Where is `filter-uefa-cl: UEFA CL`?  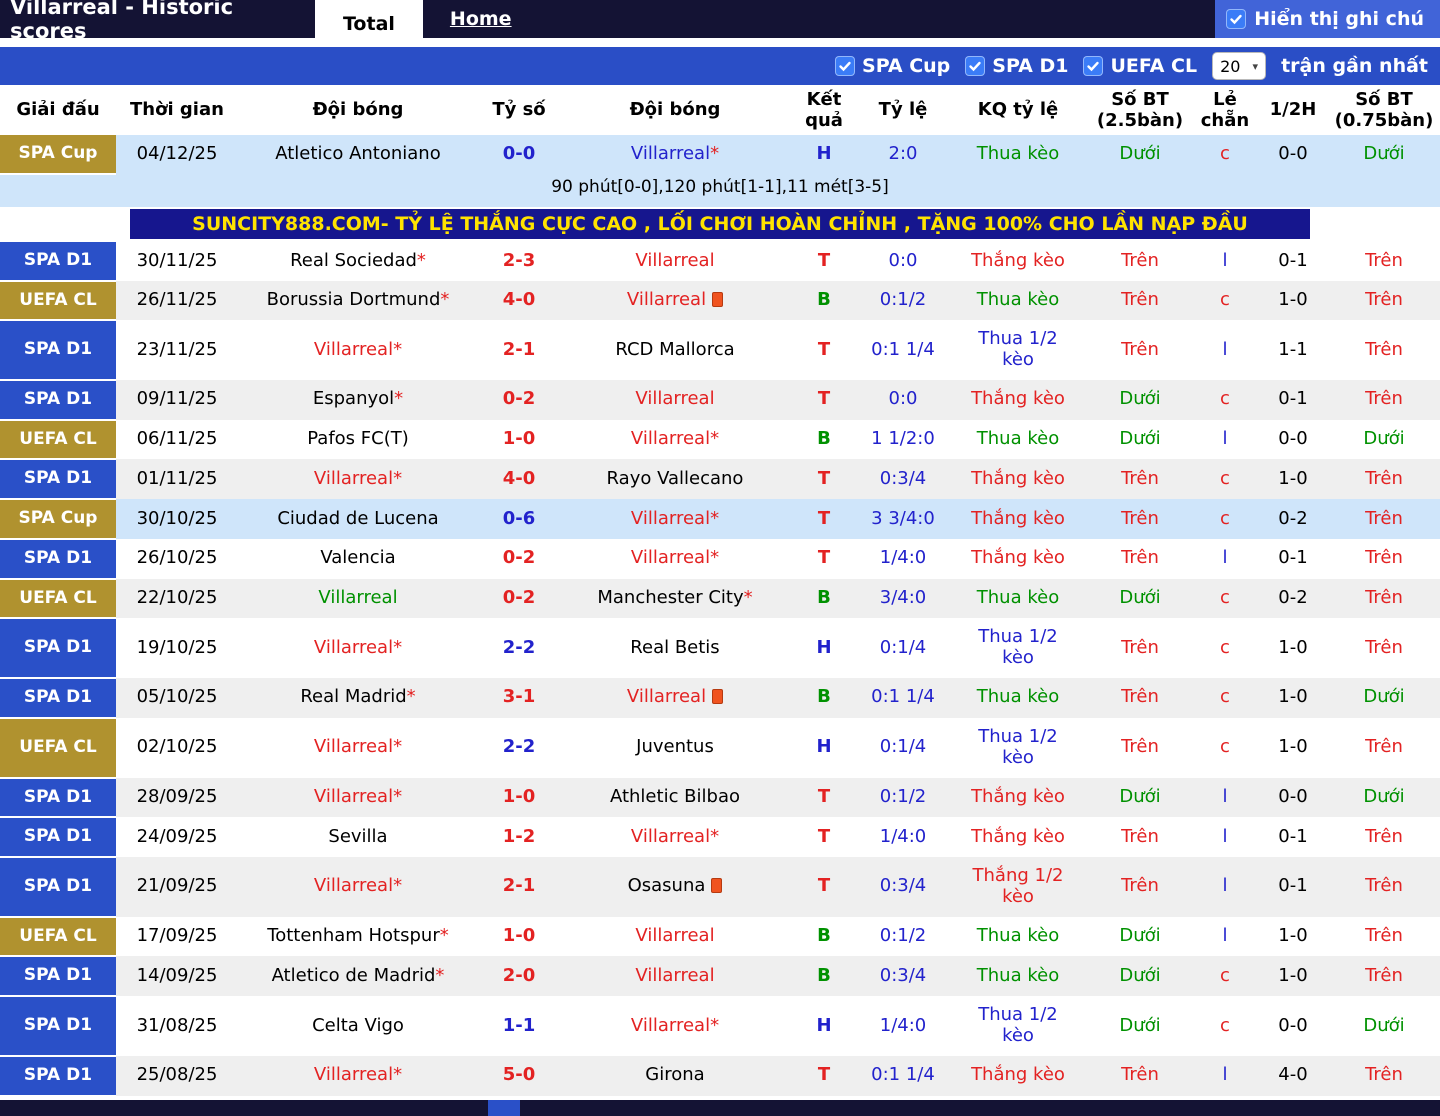
filter-uefa-cl: UEFA CL is located at coordinates (1140, 66).